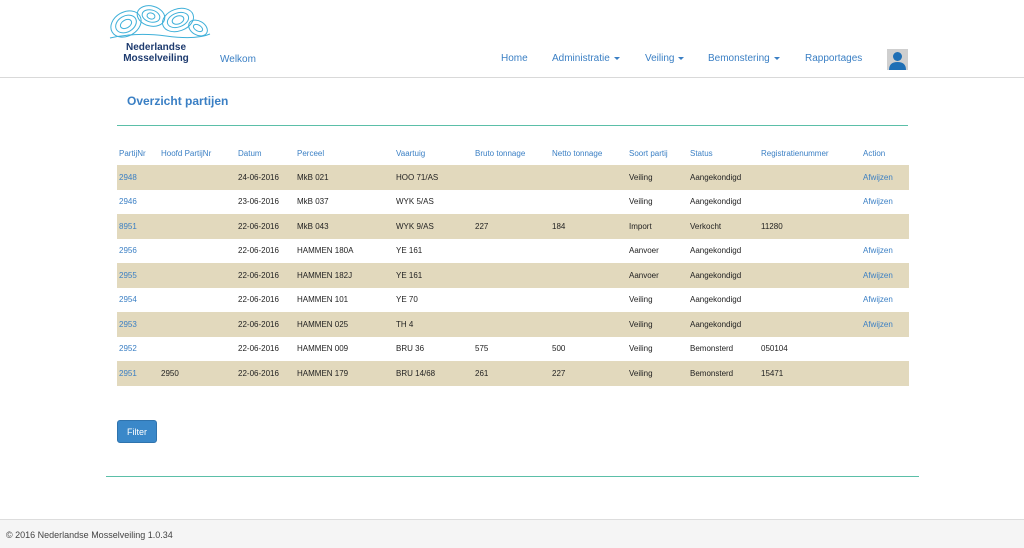 The width and height of the screenshot is (1024, 548). What do you see at coordinates (138, 300) in the screenshot?
I see `partij-link: 2954` at bounding box center [138, 300].